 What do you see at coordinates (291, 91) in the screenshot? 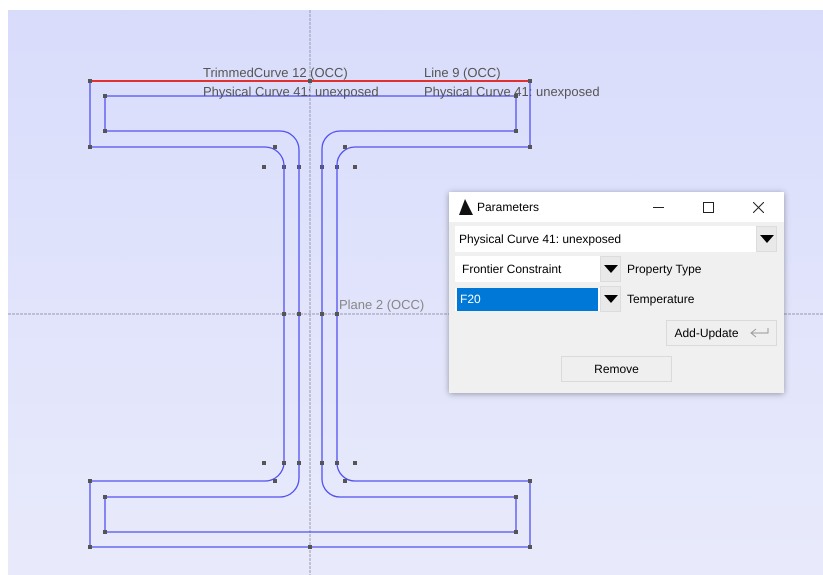
I see `entity-label: Physical Curve 41: unexposed` at bounding box center [291, 91].